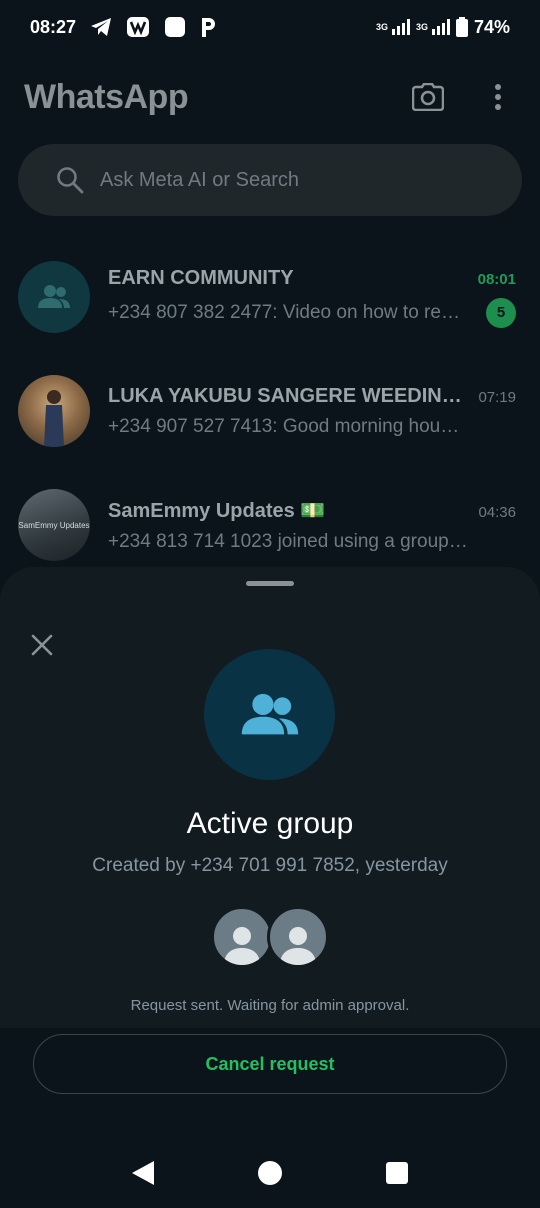 The height and width of the screenshot is (1208, 540). Describe the element at coordinates (496, 279) in the screenshot. I see `chat-time: 08:01` at that location.